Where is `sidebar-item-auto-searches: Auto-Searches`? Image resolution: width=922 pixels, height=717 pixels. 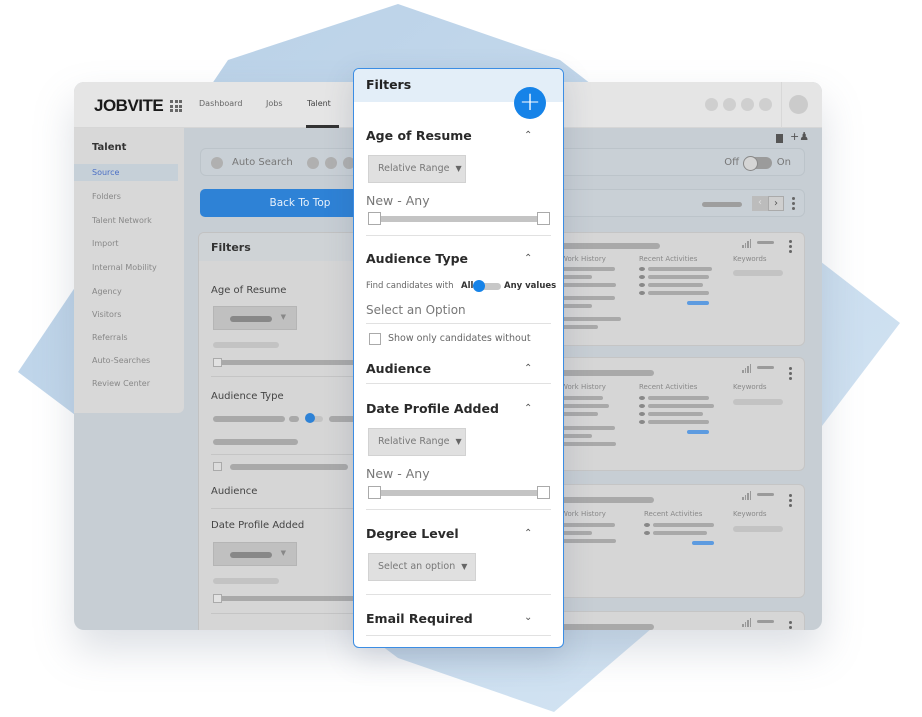
sidebar-item-auto-searches: Auto-Searches is located at coordinates (126, 360).